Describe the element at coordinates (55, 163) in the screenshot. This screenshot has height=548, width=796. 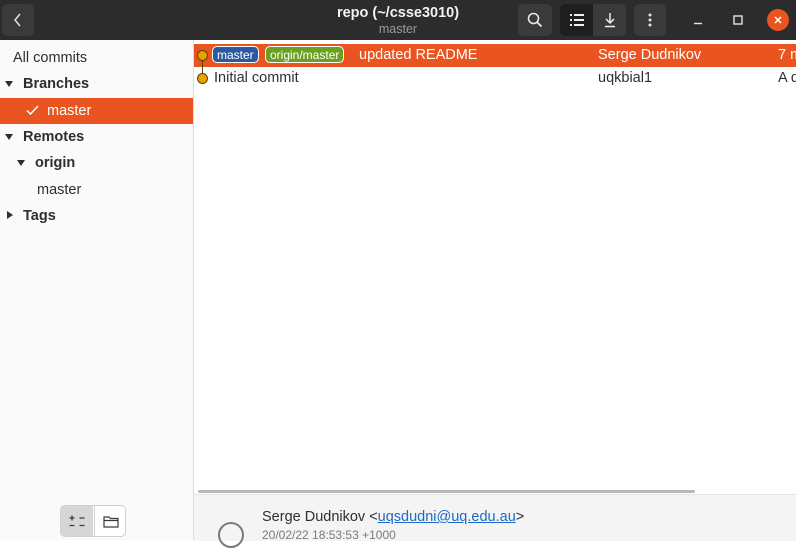
I see `sidebar-item-label: origin` at that location.